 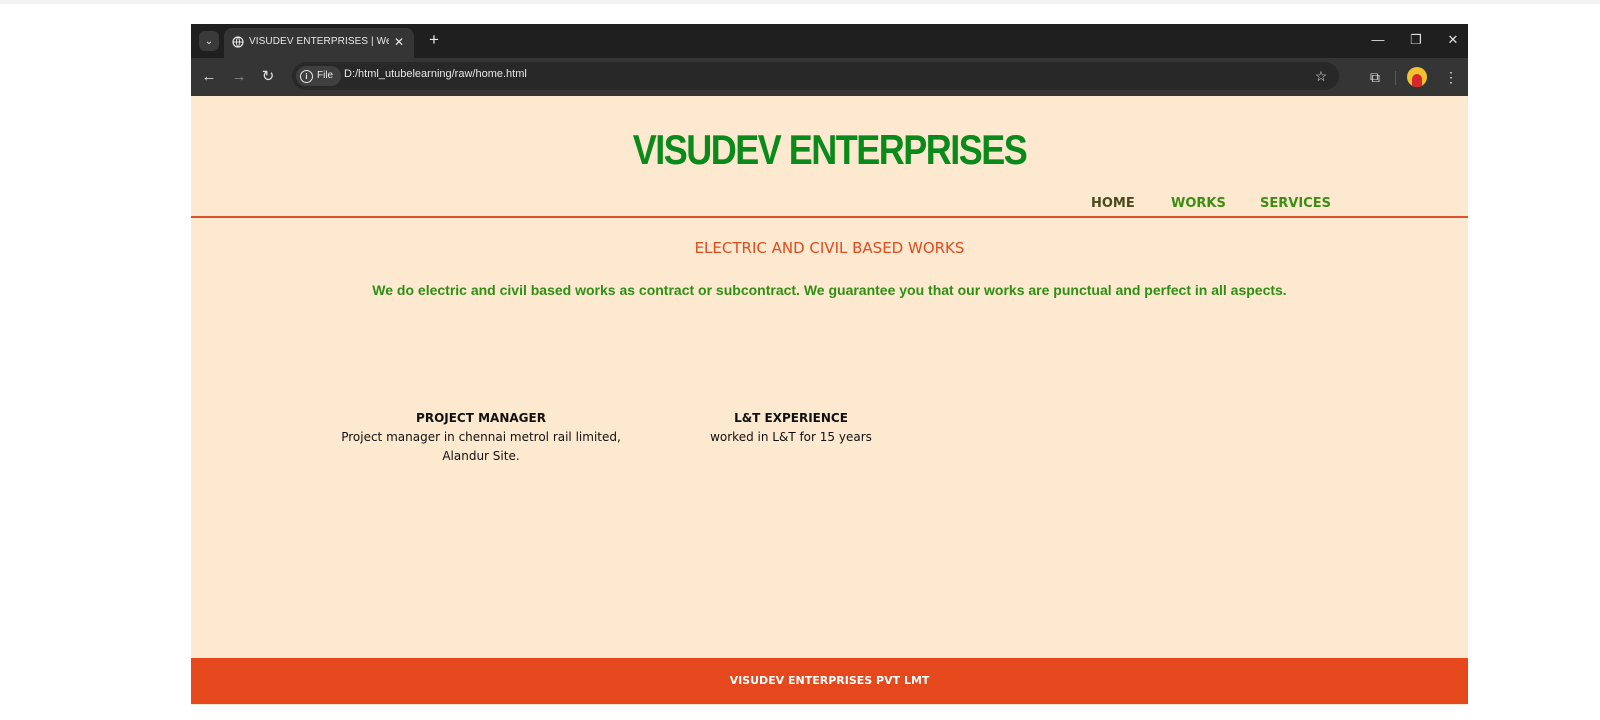 I want to click on forward-arrow-icon: →, so click(x=239, y=77).